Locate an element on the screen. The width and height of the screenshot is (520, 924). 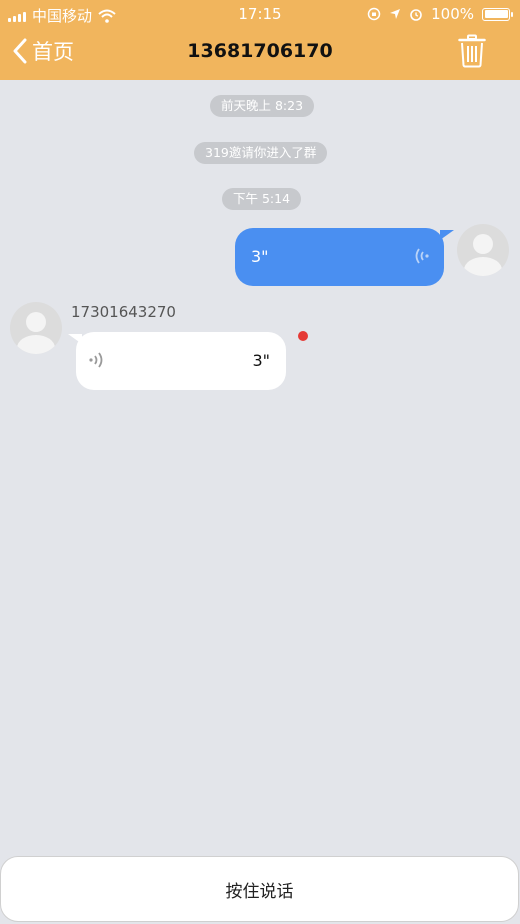
timestamp-pill: 下午 5:14 is located at coordinates (262, 199).